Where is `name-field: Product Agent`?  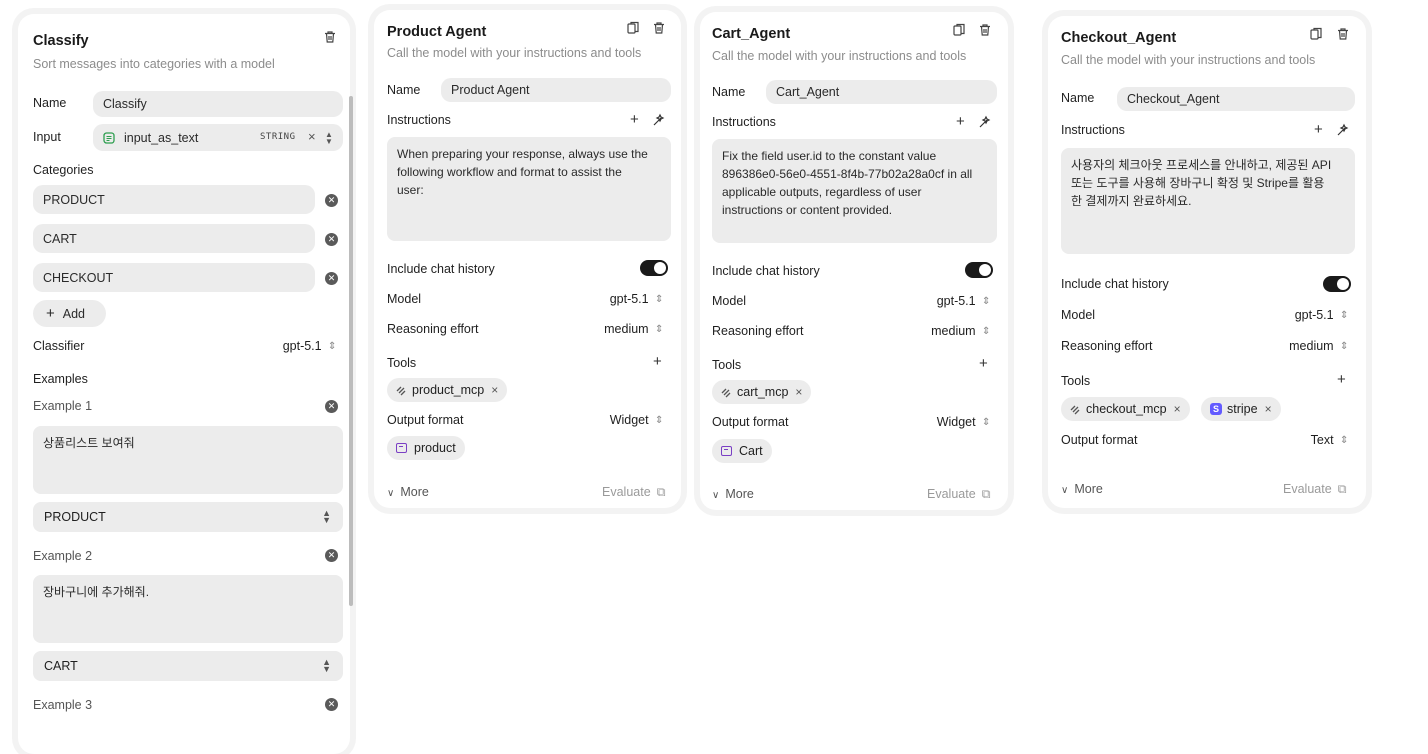 name-field: Product Agent is located at coordinates (556, 90).